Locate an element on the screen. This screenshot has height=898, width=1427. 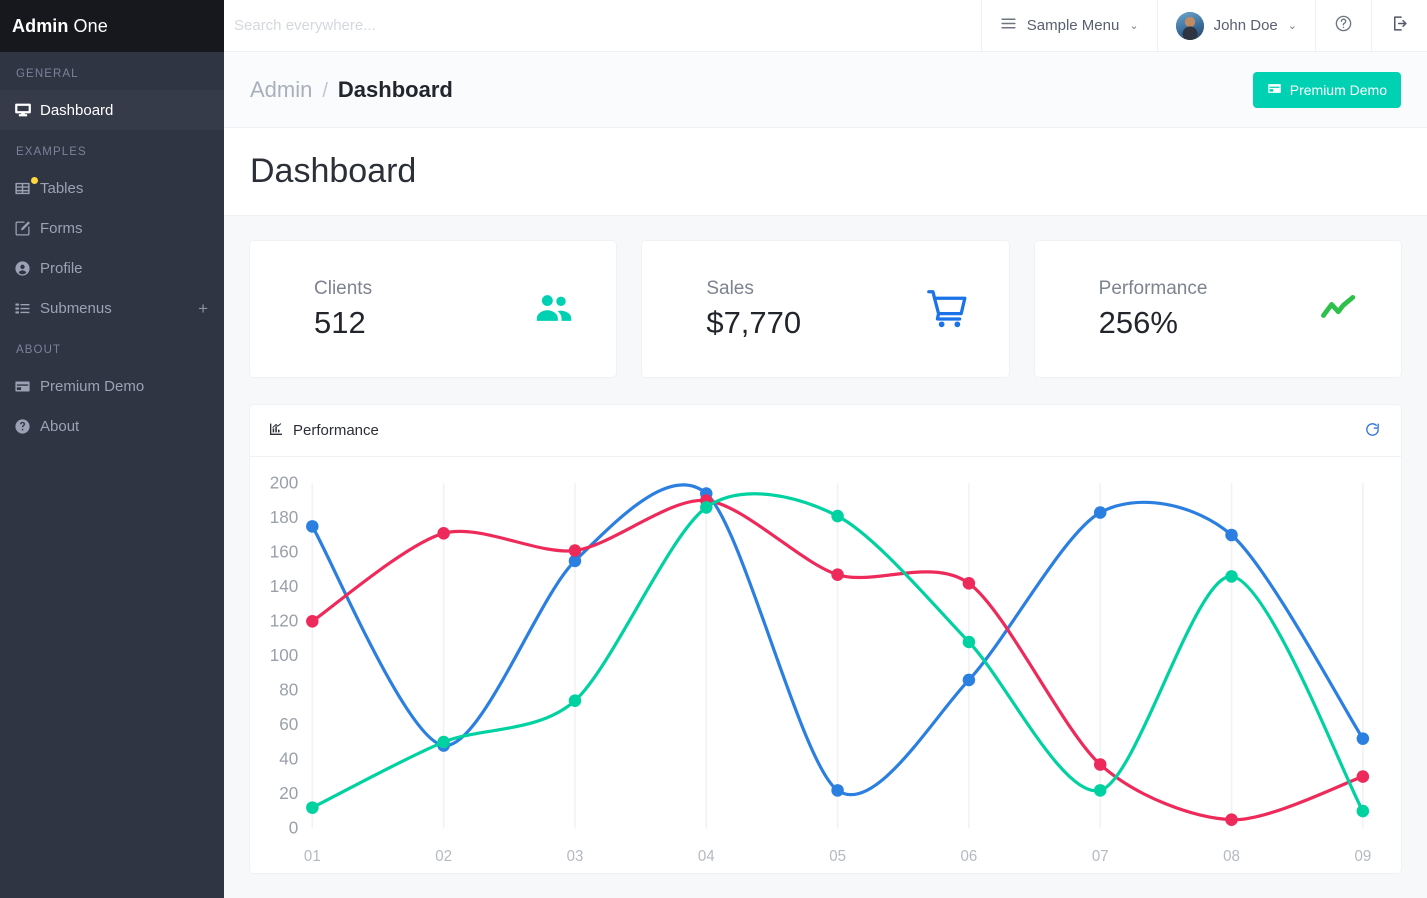
sidebar-item-dashboard: Dashboard is located at coordinates (112, 110).